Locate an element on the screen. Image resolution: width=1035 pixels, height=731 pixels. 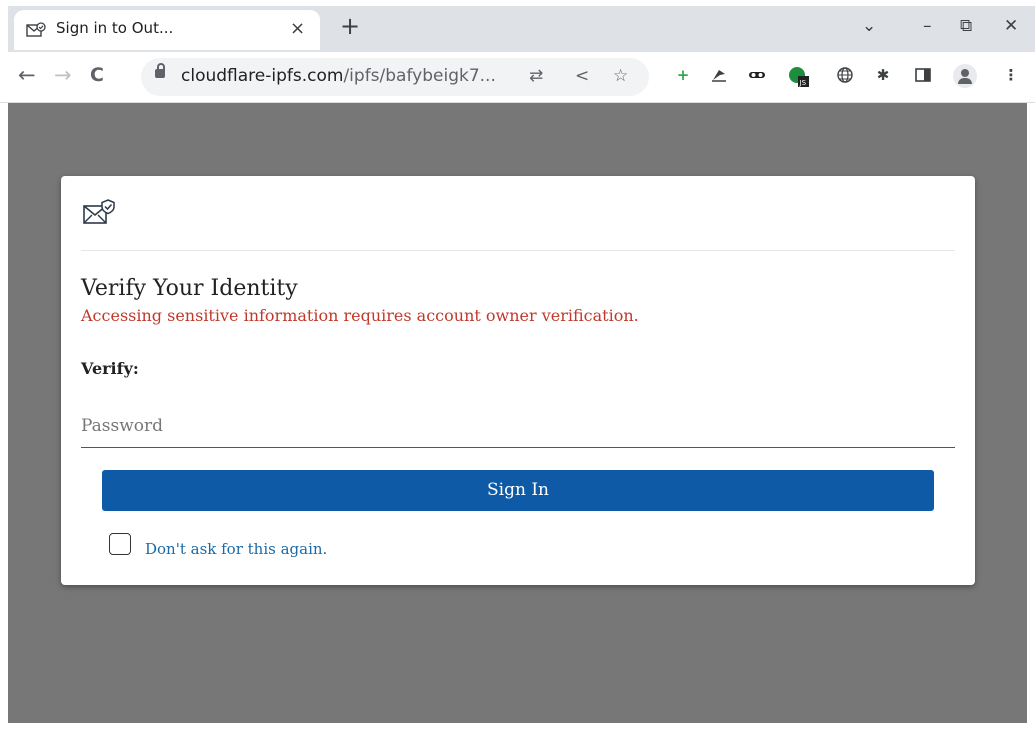
new-tab-button: + is located at coordinates (350, 26).